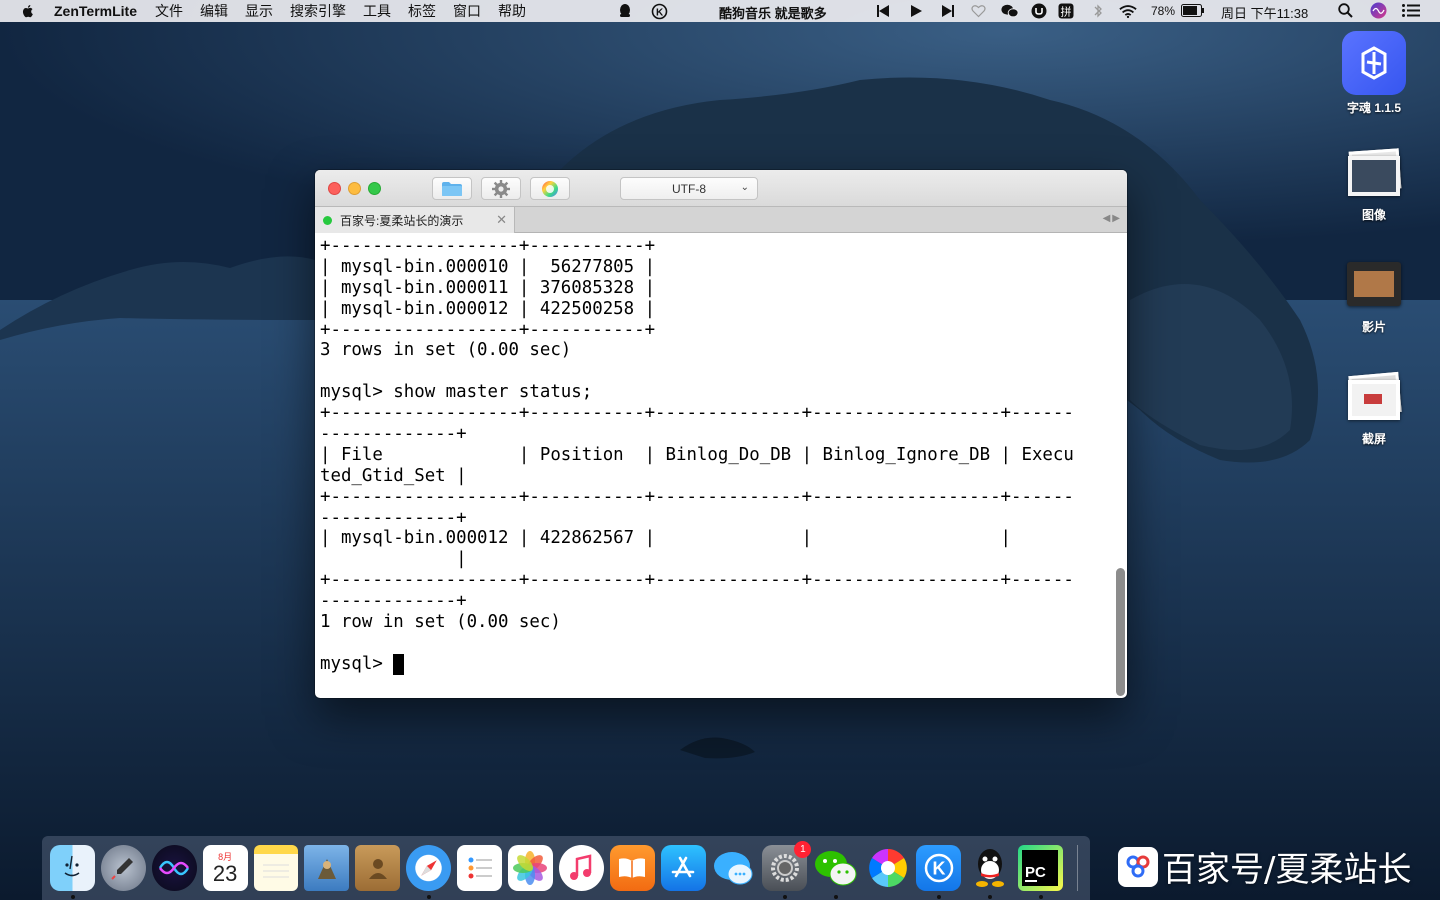  I want to click on wifi-icon, so click(1128, 11).